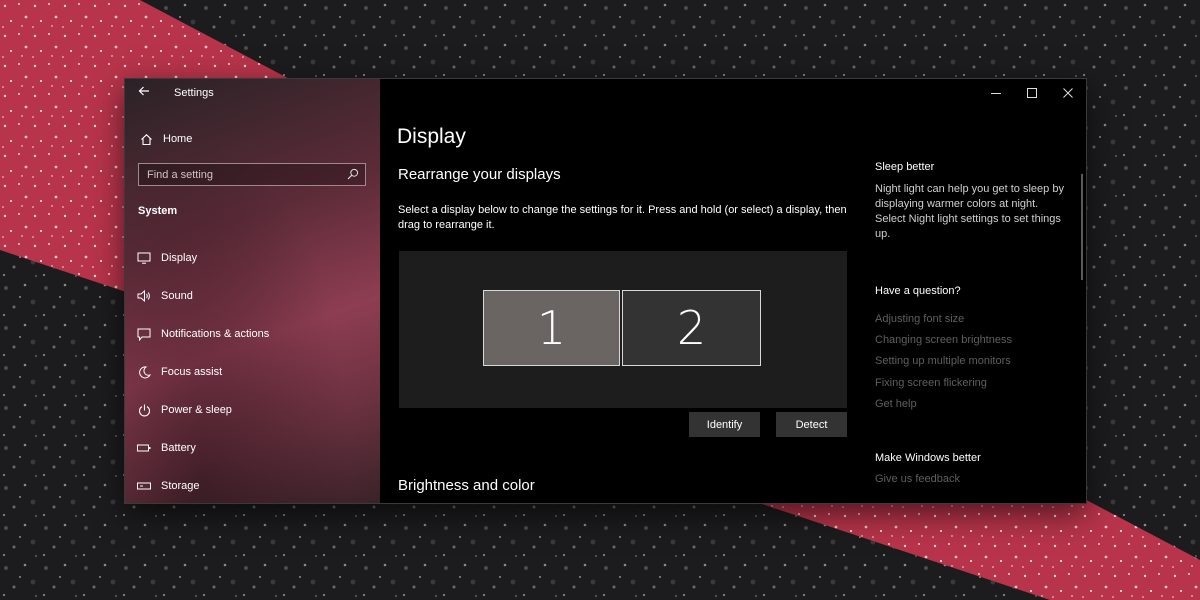  I want to click on titlebar: Settings, so click(252, 93).